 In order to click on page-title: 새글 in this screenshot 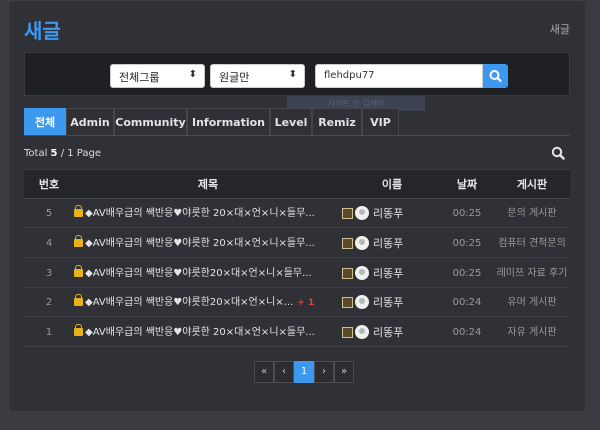, I will do `click(42, 31)`.